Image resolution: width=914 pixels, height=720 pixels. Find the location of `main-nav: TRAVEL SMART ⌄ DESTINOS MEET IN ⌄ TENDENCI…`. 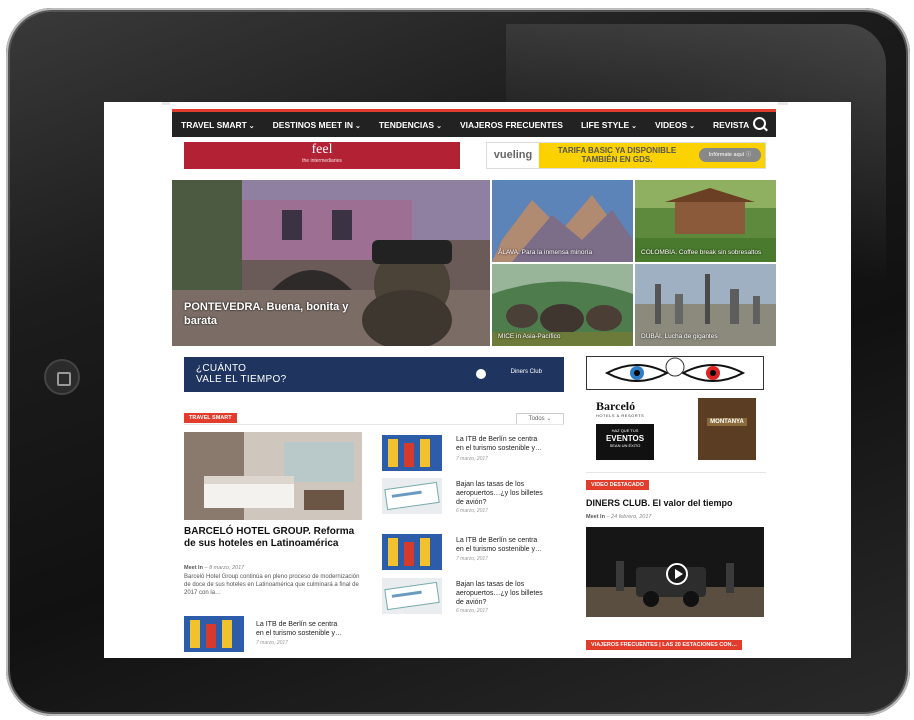

main-nav: TRAVEL SMART ⌄ DESTINOS MEET IN ⌄ TENDENCI… is located at coordinates (474, 123).